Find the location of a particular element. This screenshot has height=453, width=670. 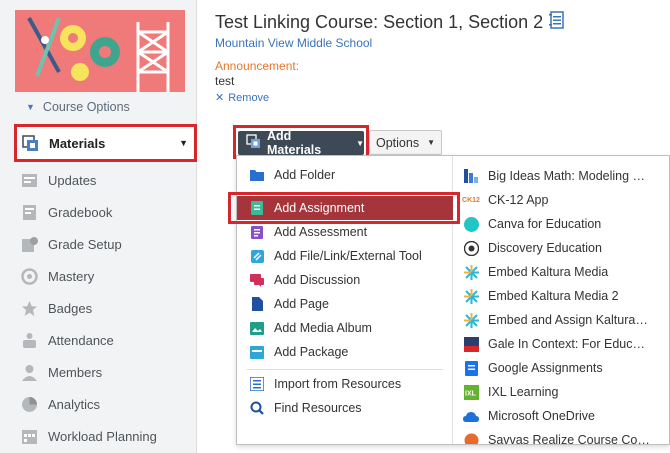

menu-item-add-media-album: Add Media Album is located at coordinates (345, 328).